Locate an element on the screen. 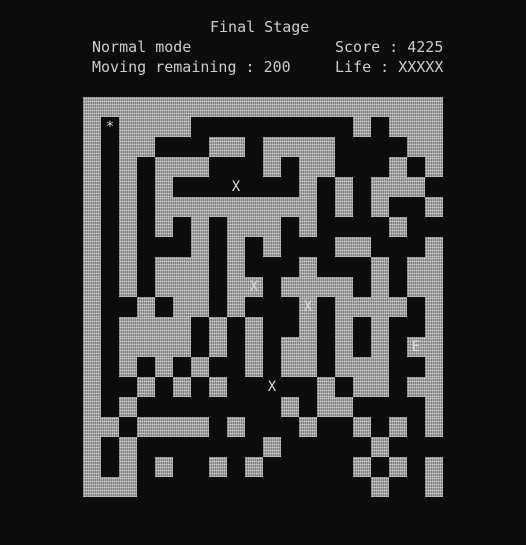  player-marker: * is located at coordinates (110, 127).